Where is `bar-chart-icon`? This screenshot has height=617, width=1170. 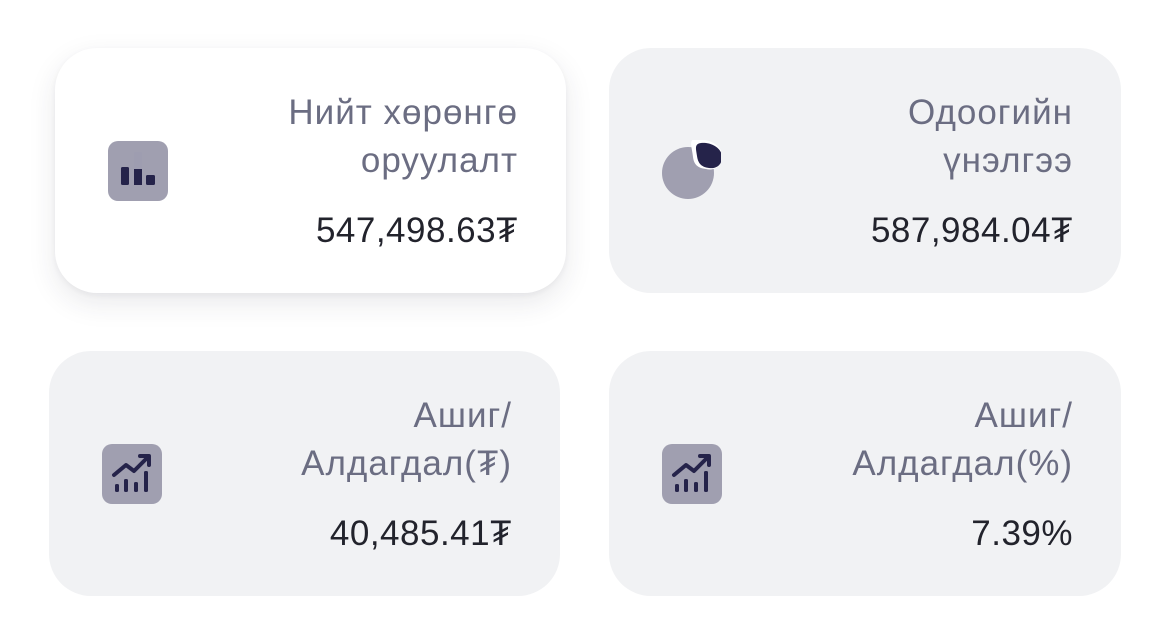 bar-chart-icon is located at coordinates (138, 171).